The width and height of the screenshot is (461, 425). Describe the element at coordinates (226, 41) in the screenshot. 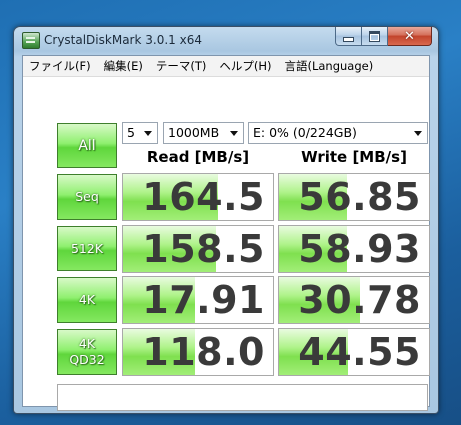

I see `title-bar: CrystalDiskMark 3.0.1 x64 ✕` at that location.